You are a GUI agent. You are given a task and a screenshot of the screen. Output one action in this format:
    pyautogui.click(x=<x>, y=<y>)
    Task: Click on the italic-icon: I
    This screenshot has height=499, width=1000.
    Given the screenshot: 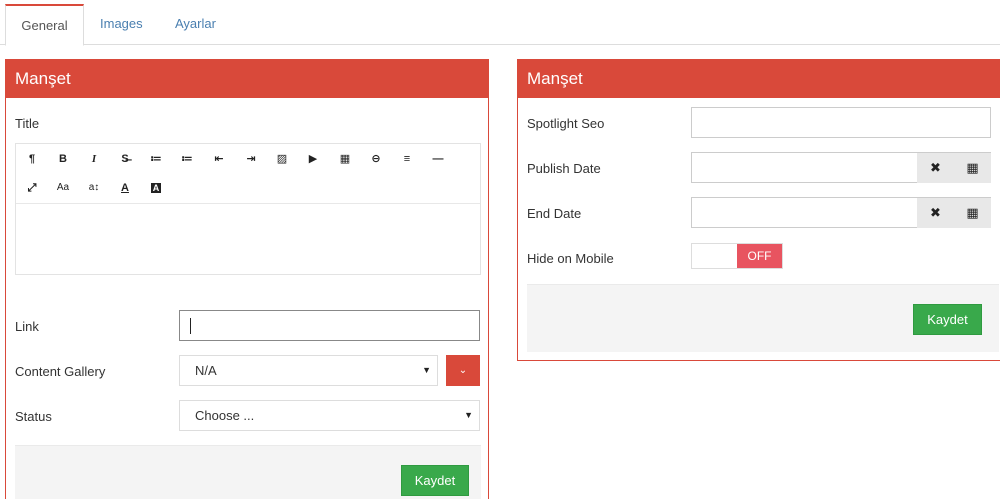 What is the action you would take?
    pyautogui.click(x=94, y=159)
    